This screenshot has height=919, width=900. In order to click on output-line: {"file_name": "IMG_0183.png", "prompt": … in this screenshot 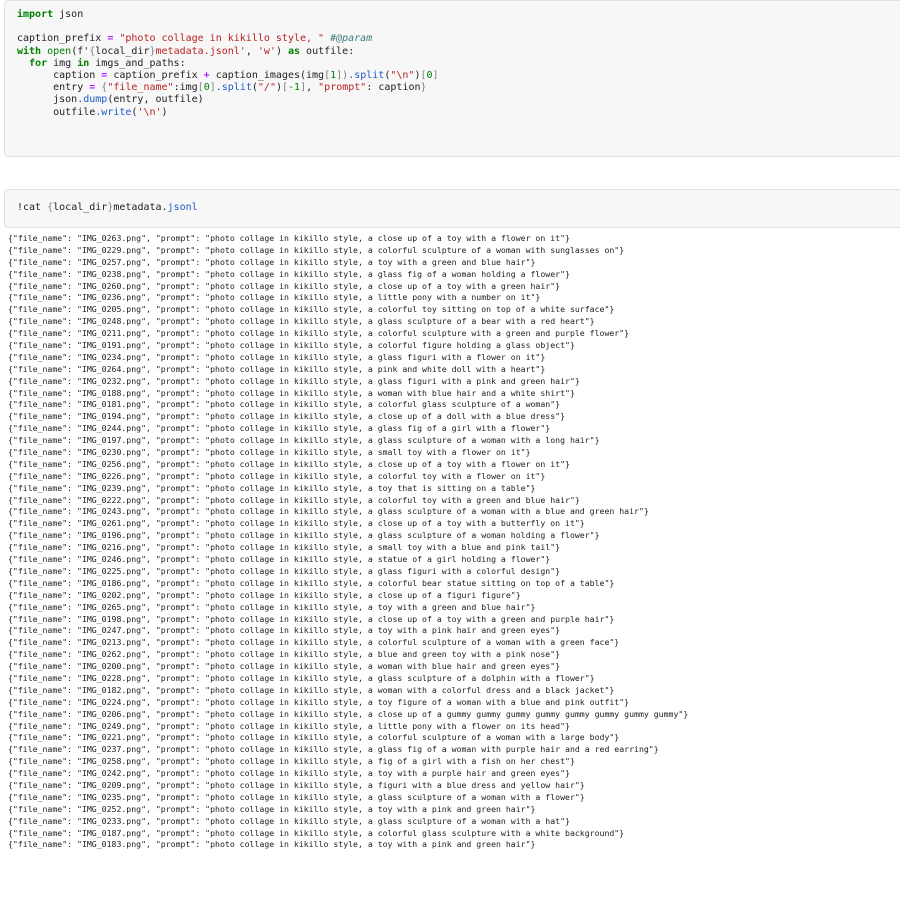, I will do `click(272, 844)`.